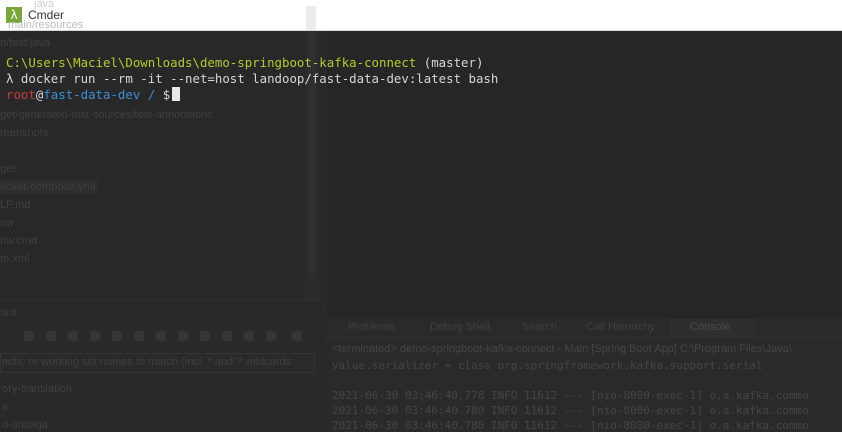 This screenshot has width=842, height=432. I want to click on ghost-tree-item: nw.cmd, so click(19, 241).